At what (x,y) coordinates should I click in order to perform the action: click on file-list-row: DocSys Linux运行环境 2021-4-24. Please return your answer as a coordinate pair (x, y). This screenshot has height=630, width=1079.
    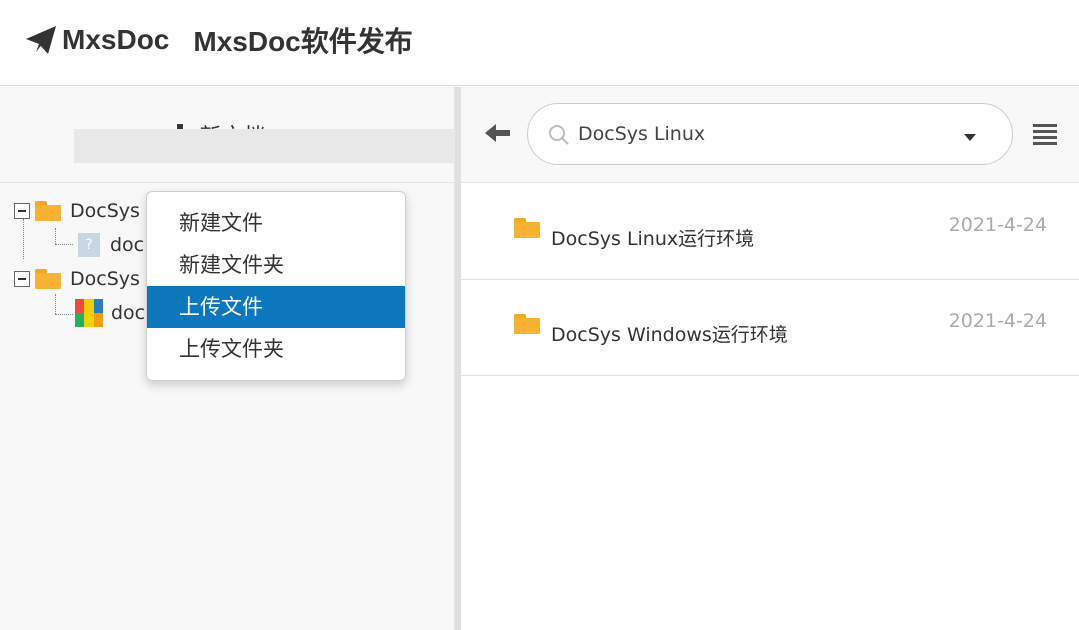
    Looking at the image, I should click on (770, 232).